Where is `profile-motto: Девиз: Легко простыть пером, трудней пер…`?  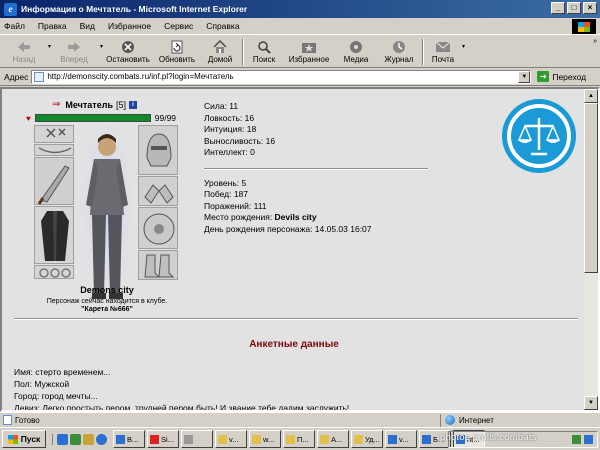
profile-motto: Девиз: Легко простыть пером, трудней пер… is located at coordinates (182, 406).